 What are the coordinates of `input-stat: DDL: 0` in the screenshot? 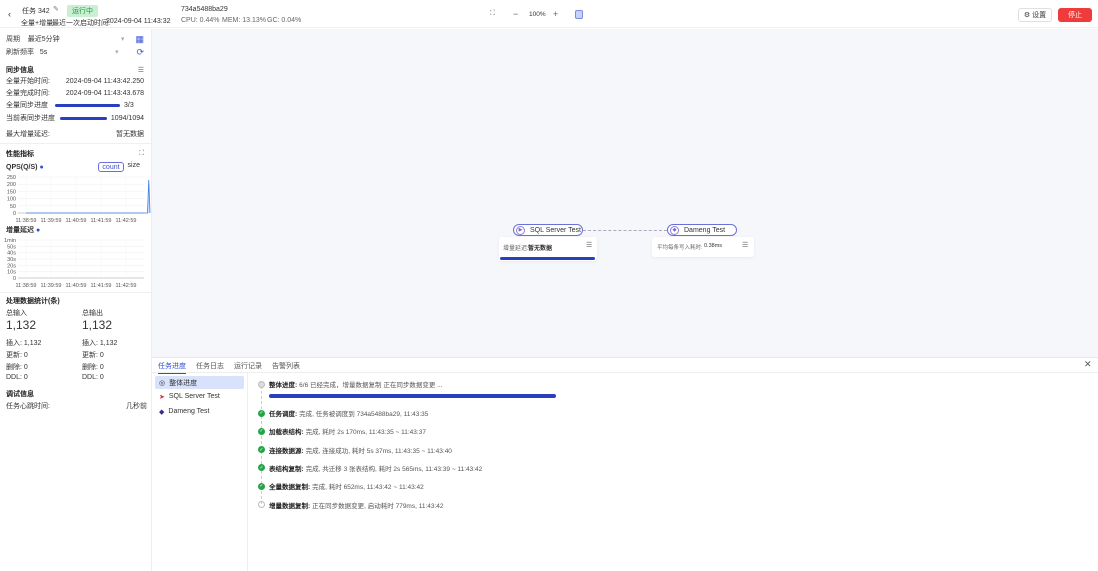 It's located at (17, 377).